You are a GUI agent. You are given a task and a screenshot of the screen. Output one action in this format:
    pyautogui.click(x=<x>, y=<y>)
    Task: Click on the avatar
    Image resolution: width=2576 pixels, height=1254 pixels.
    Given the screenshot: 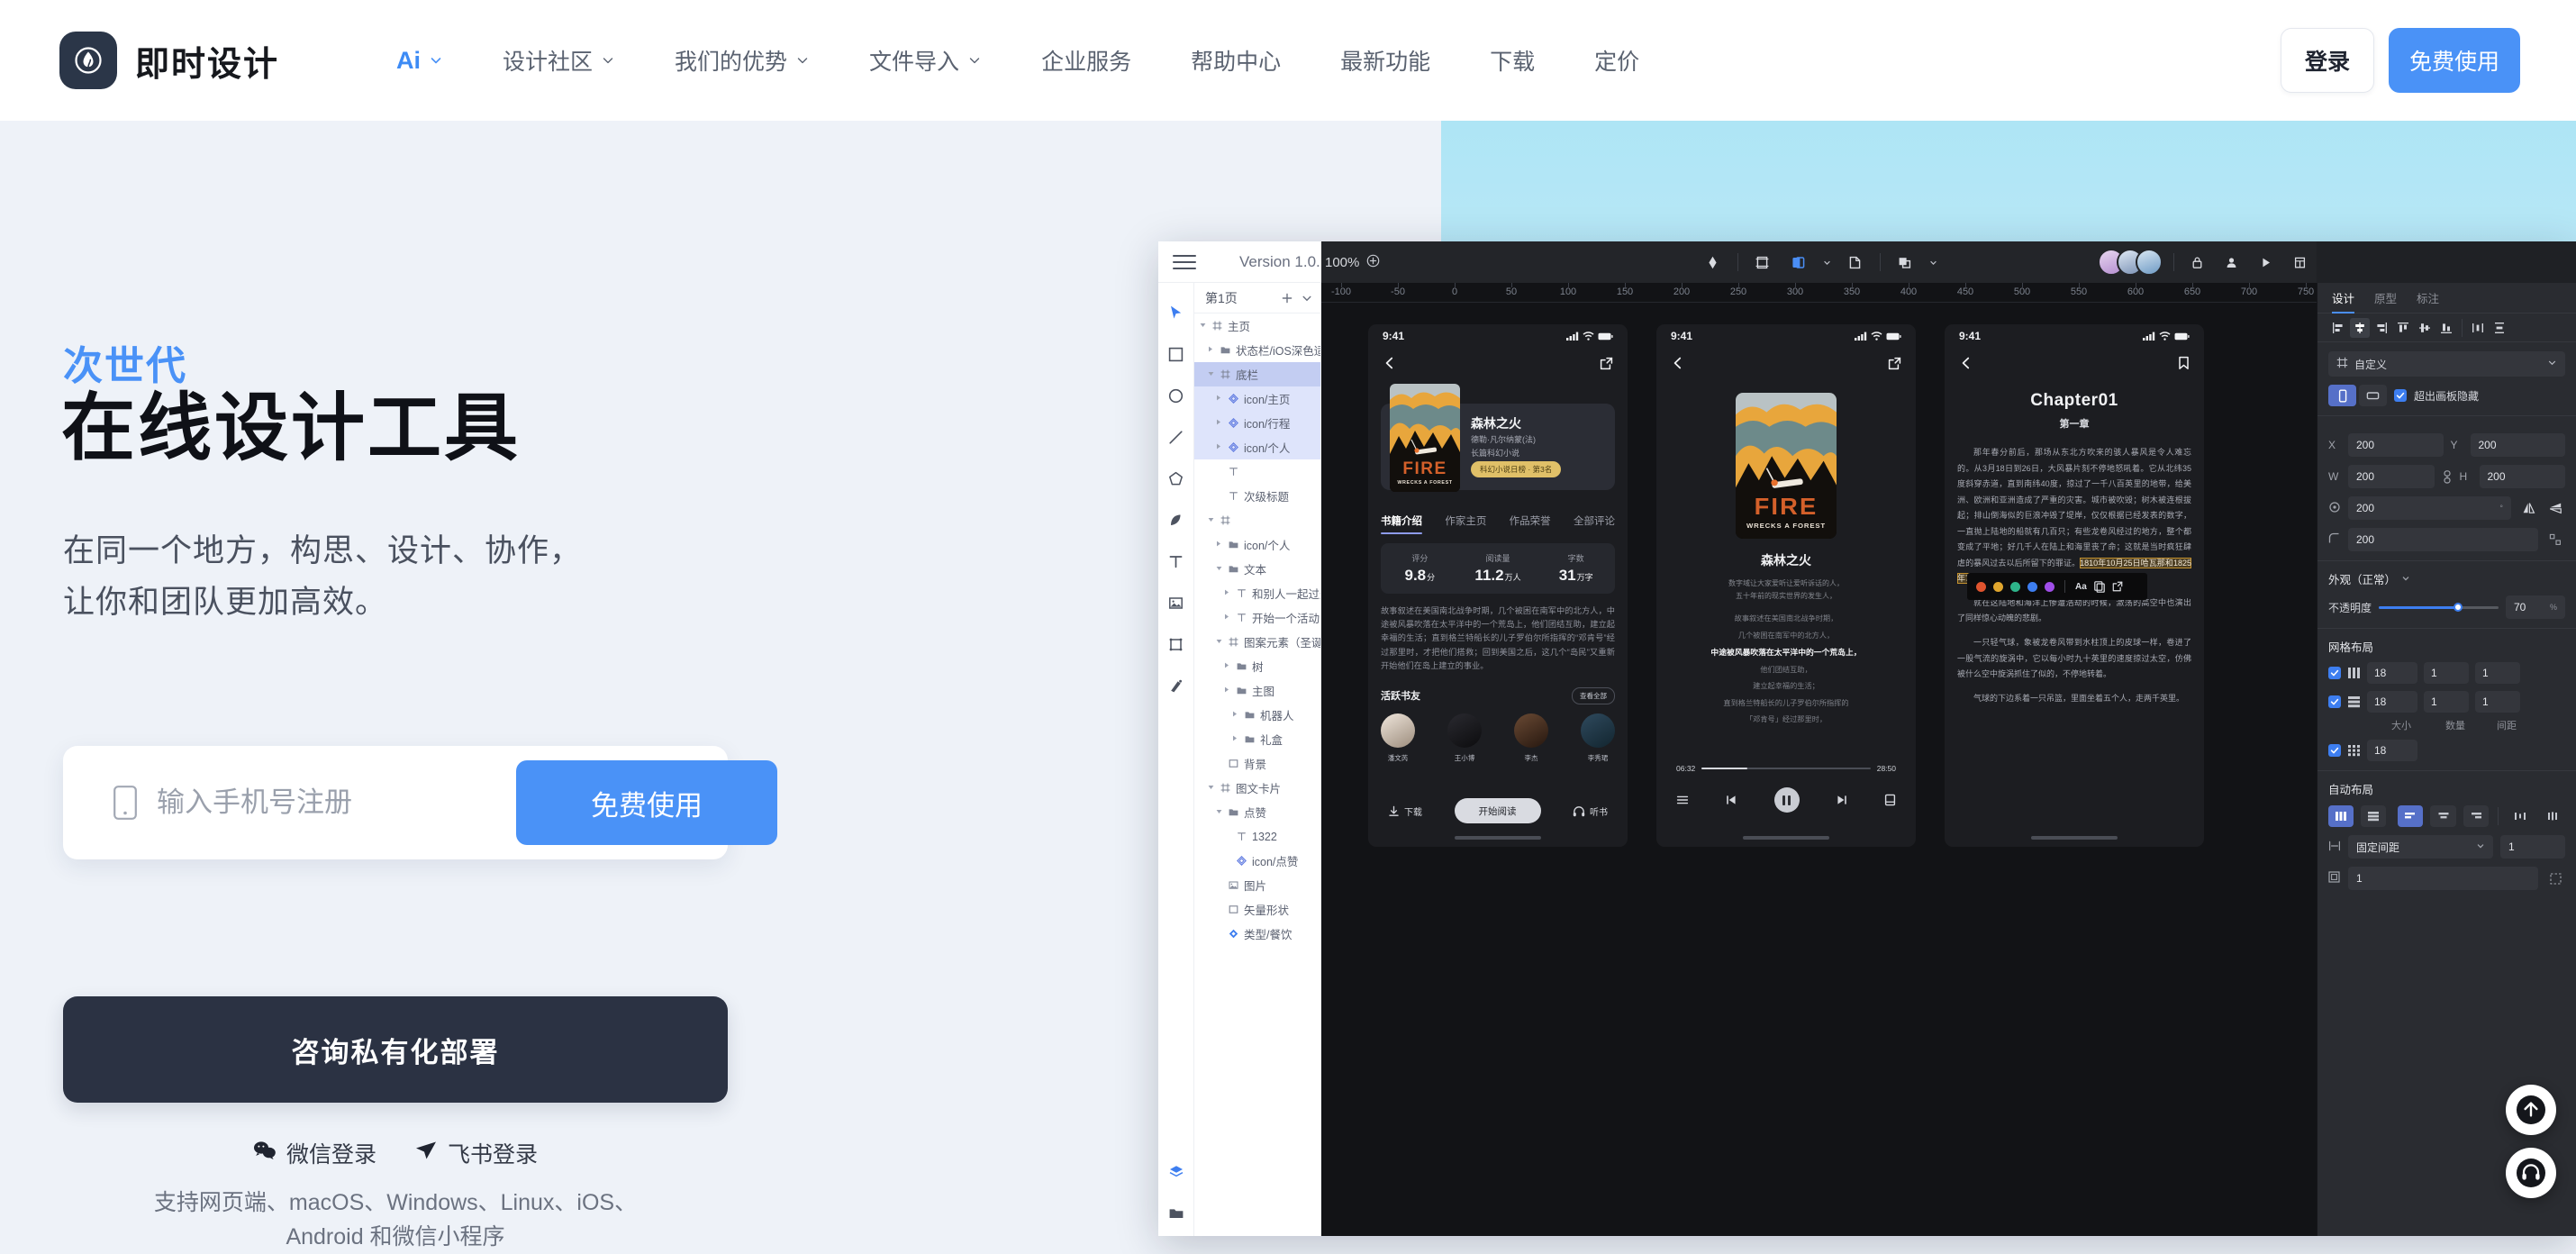 What is the action you would take?
    pyautogui.click(x=2149, y=262)
    